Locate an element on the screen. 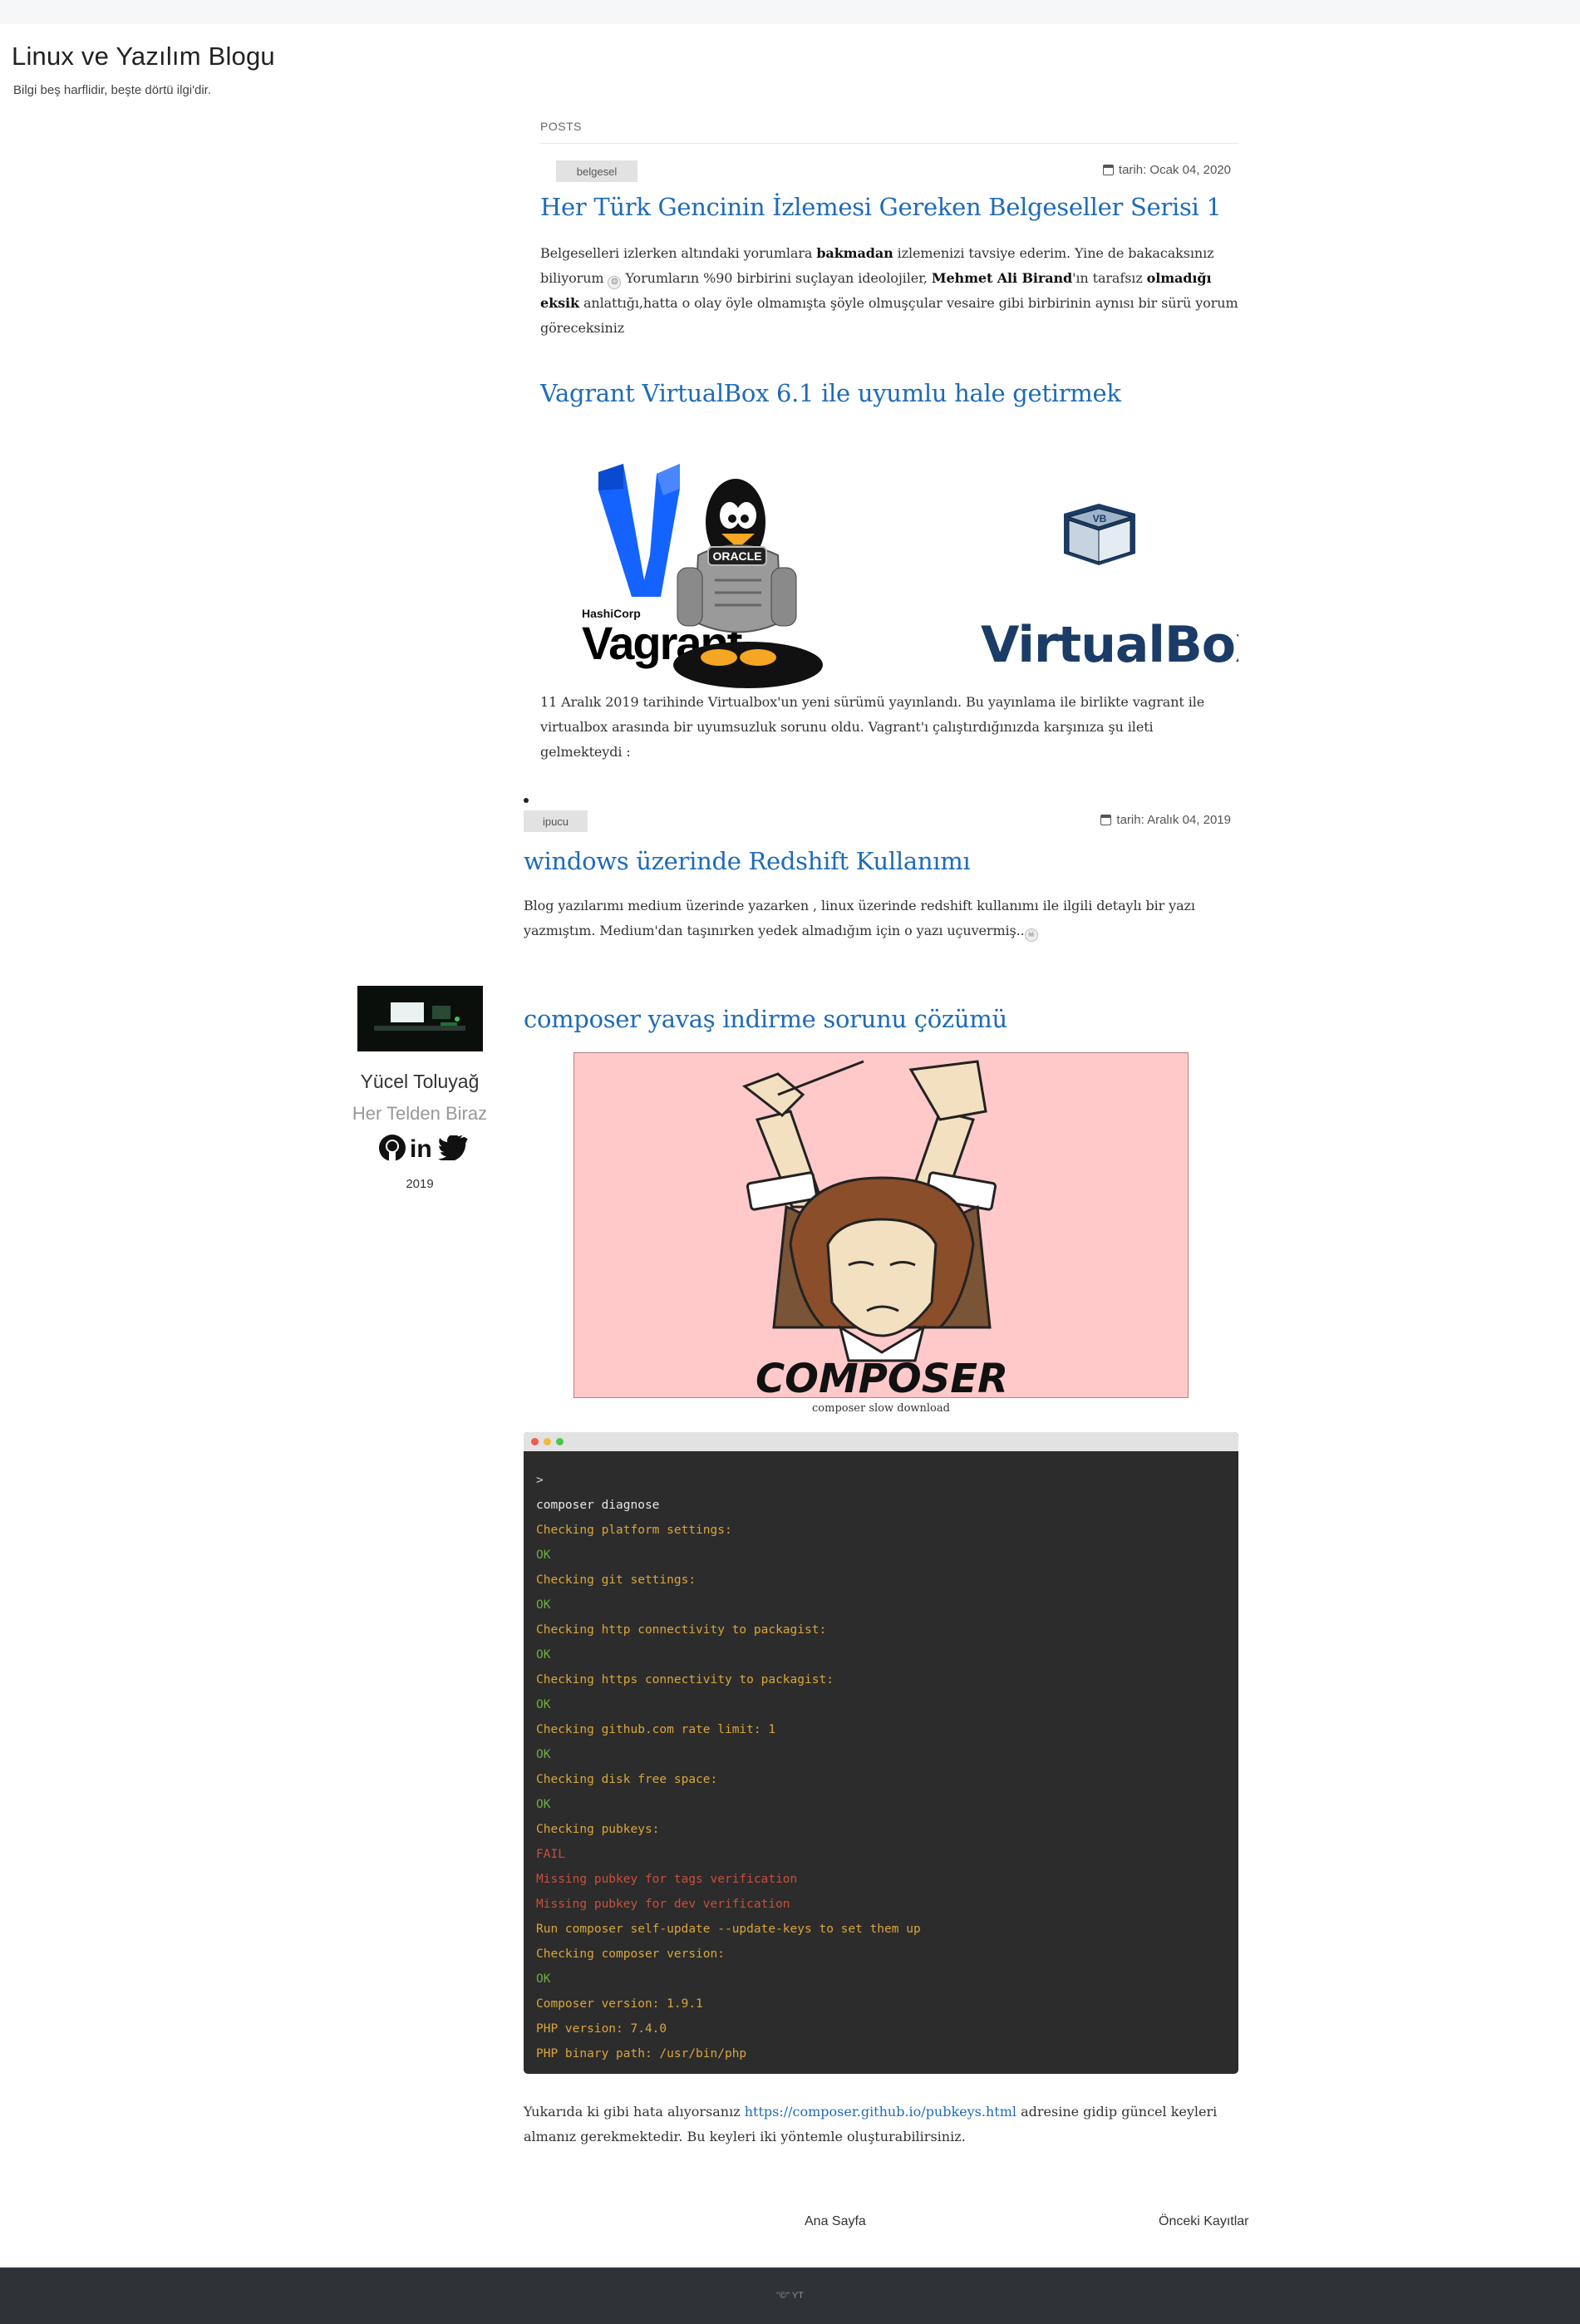 This screenshot has width=1580, height=2324. grinning-emoji-icon: ☺ is located at coordinates (615, 282).